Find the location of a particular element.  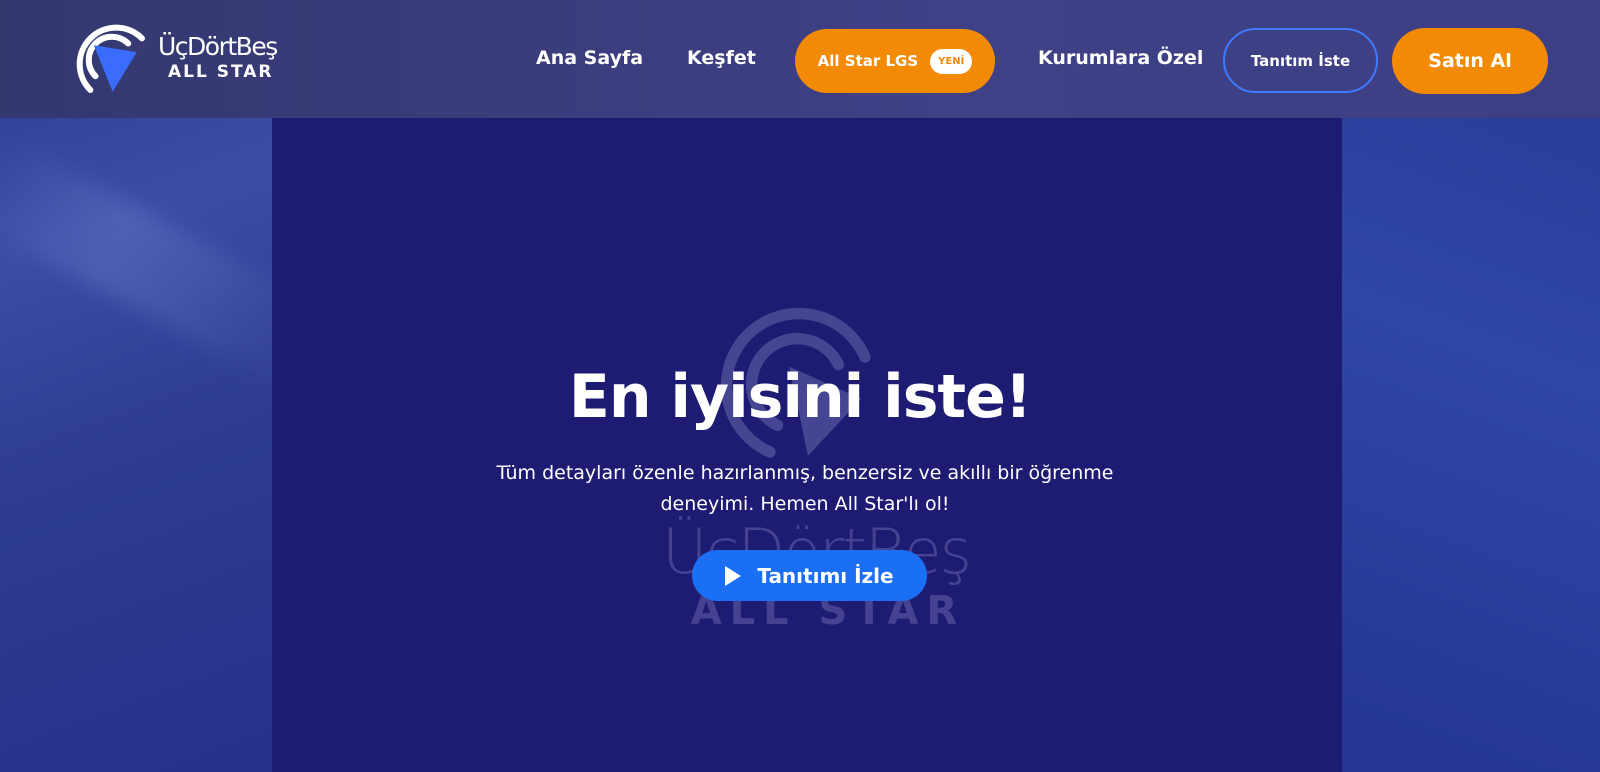

brand-logo: ÜçDörtBeş ALL STAR is located at coordinates (188, 59).